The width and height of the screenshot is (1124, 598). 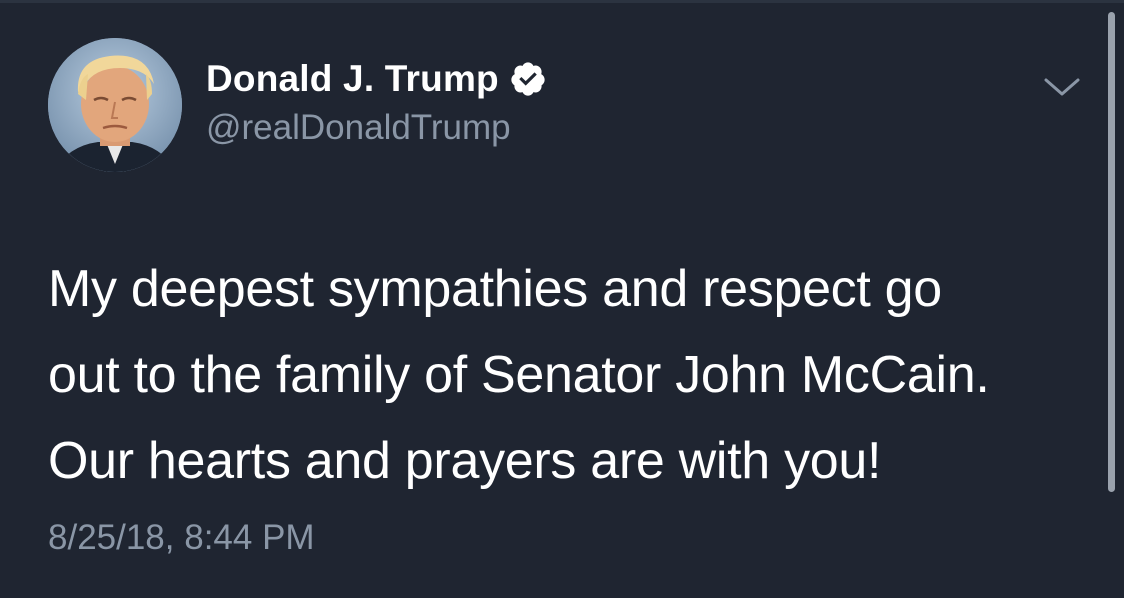 What do you see at coordinates (528, 79) in the screenshot?
I see `verified-badge-icon` at bounding box center [528, 79].